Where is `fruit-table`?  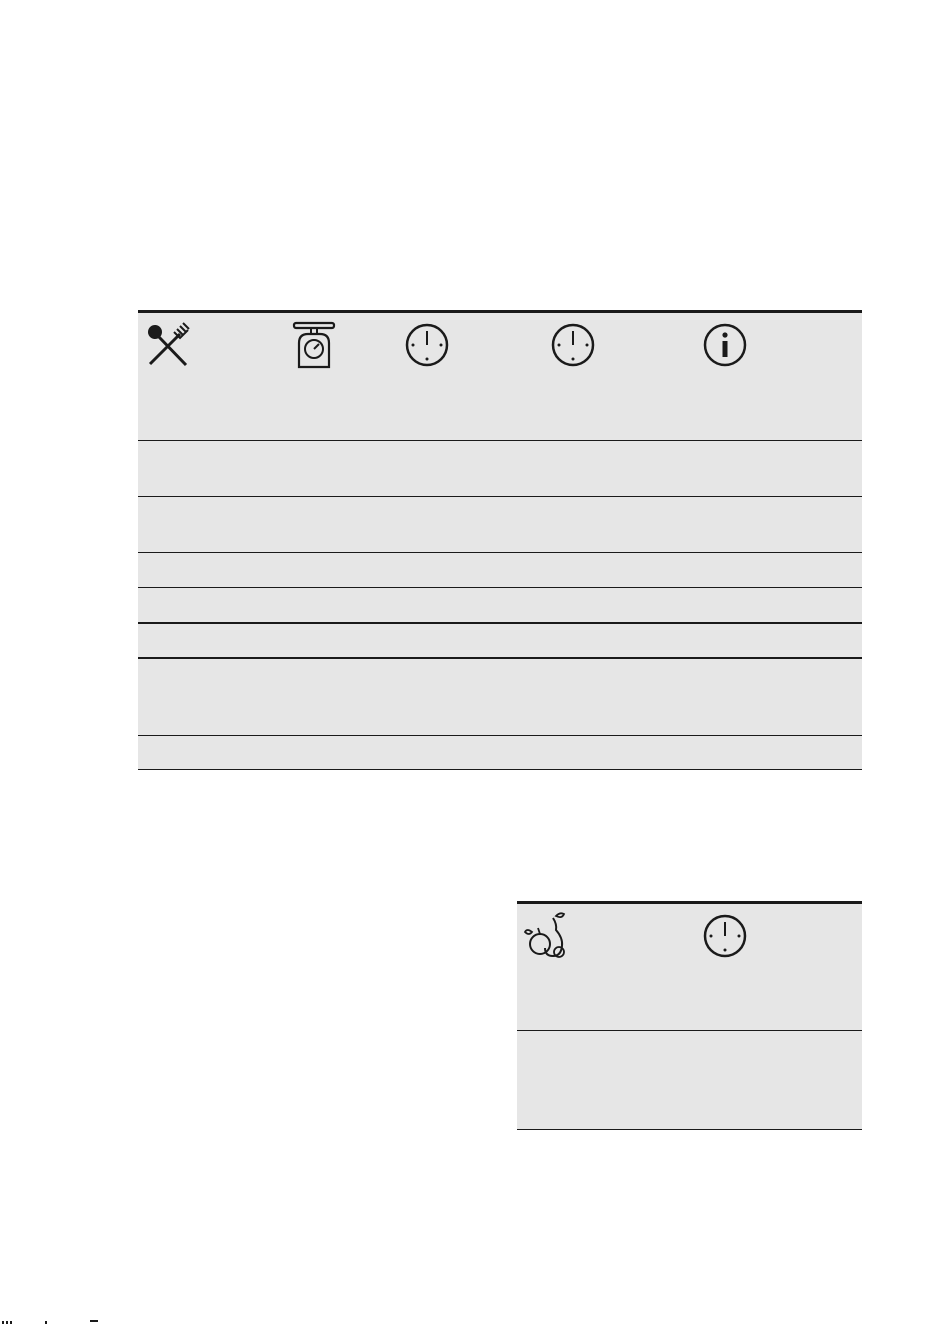 fruit-table is located at coordinates (689, 1015).